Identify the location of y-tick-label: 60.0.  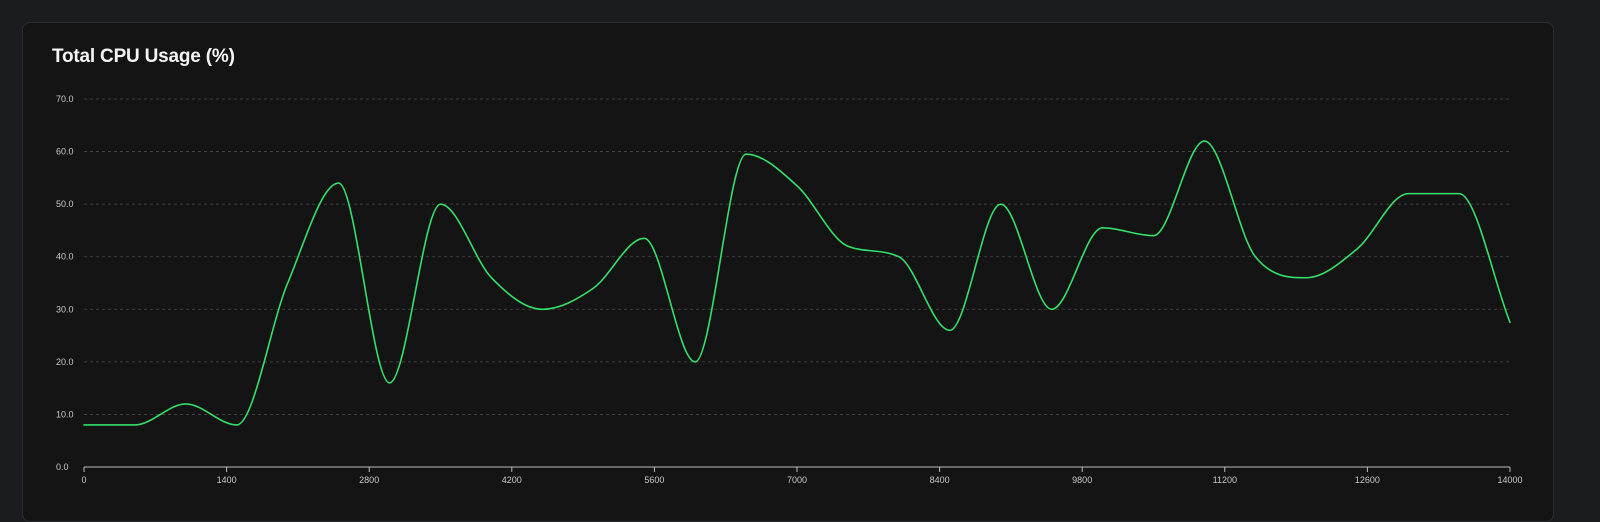
(65, 152).